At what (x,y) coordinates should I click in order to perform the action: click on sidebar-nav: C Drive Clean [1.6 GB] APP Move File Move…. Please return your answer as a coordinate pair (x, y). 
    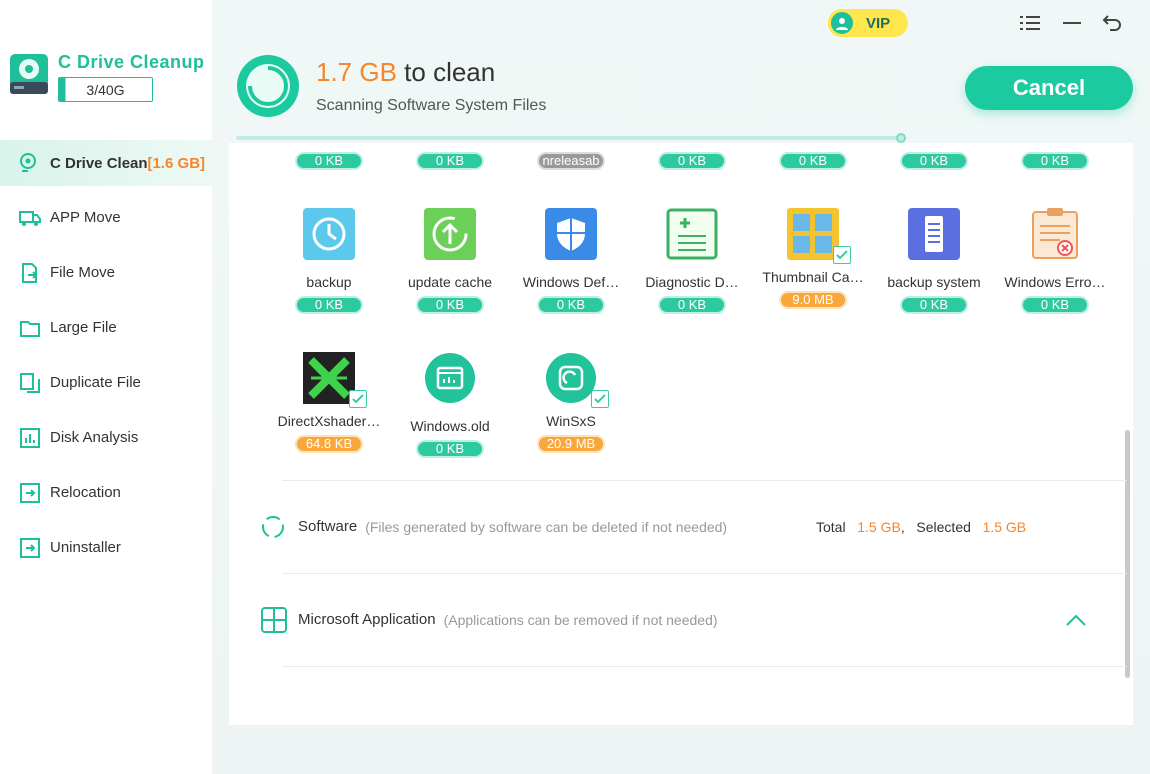
    Looking at the image, I should click on (106, 357).